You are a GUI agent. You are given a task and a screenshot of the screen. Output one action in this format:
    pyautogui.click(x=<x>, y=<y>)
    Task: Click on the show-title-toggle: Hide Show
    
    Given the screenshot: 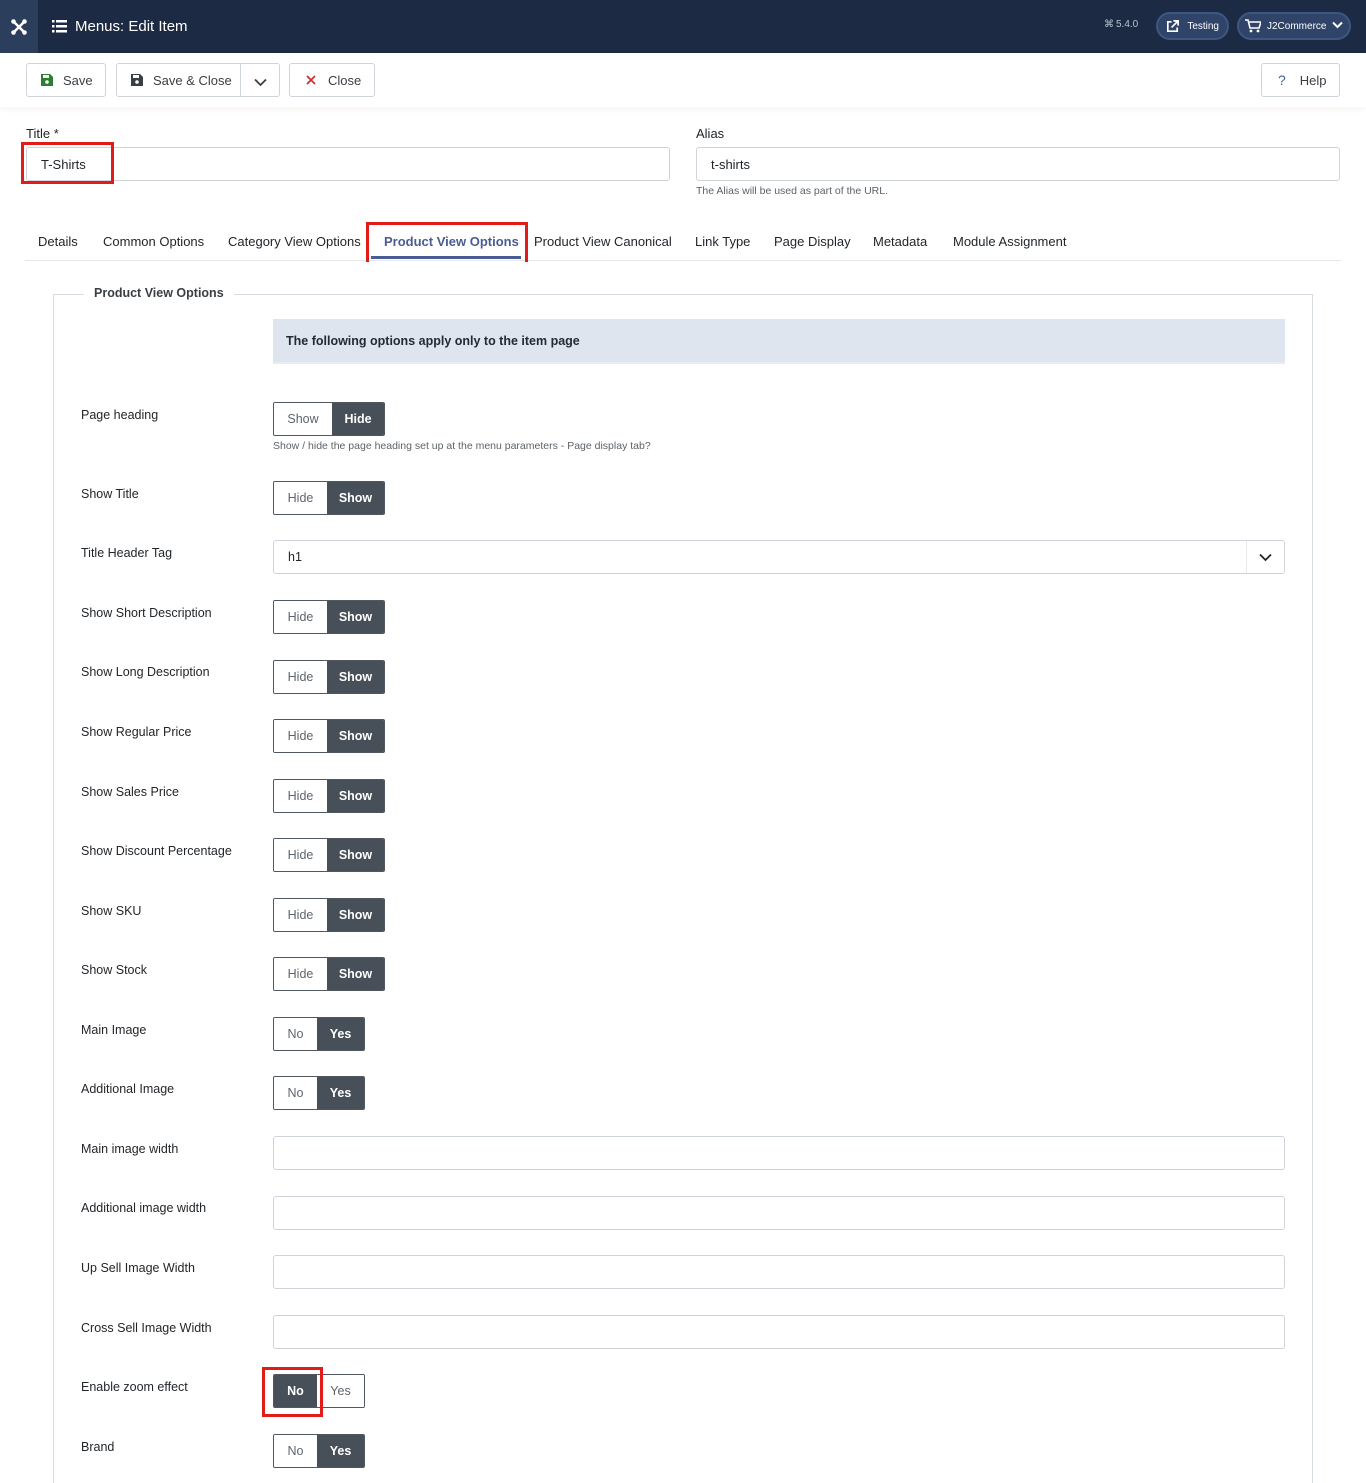 What is the action you would take?
    pyautogui.click(x=329, y=498)
    